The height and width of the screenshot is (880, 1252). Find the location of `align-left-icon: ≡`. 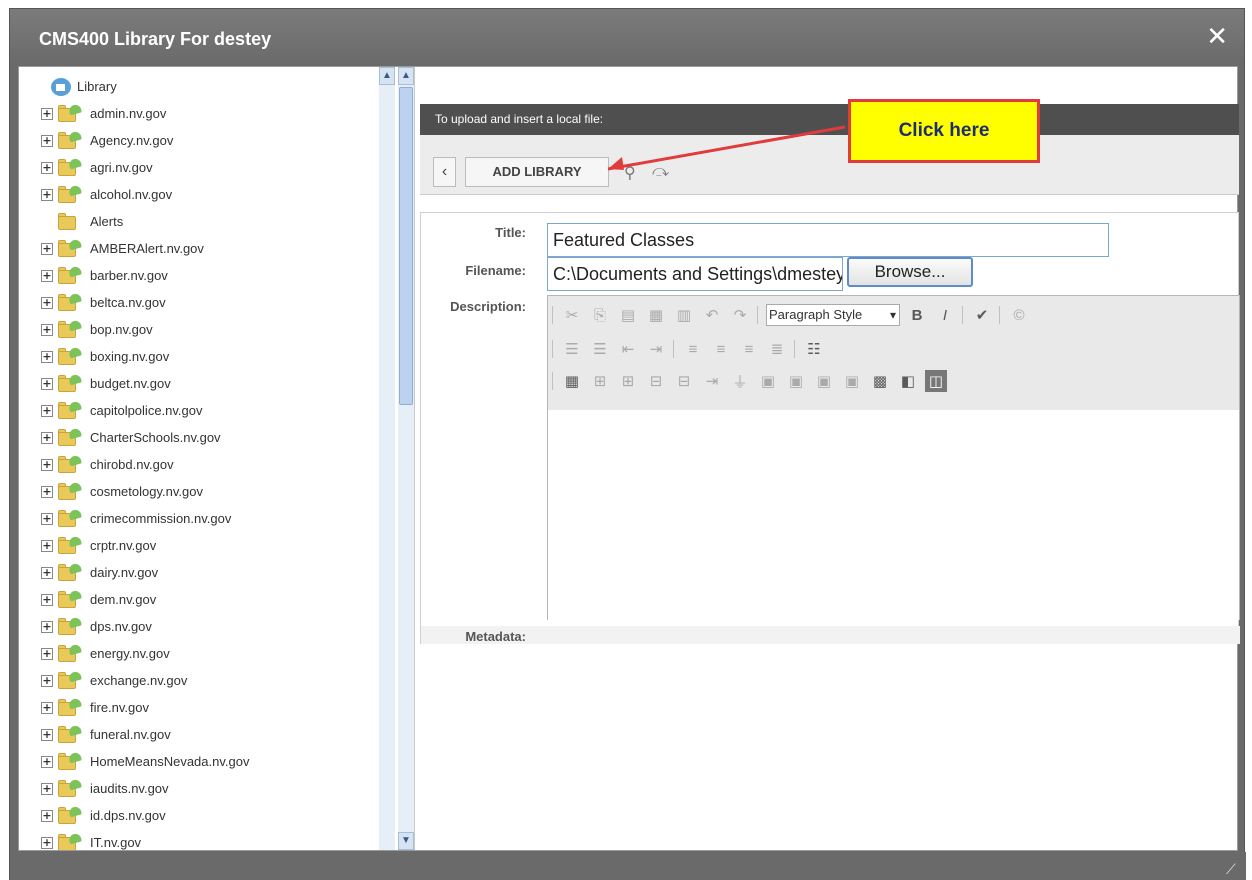

align-left-icon: ≡ is located at coordinates (693, 349).